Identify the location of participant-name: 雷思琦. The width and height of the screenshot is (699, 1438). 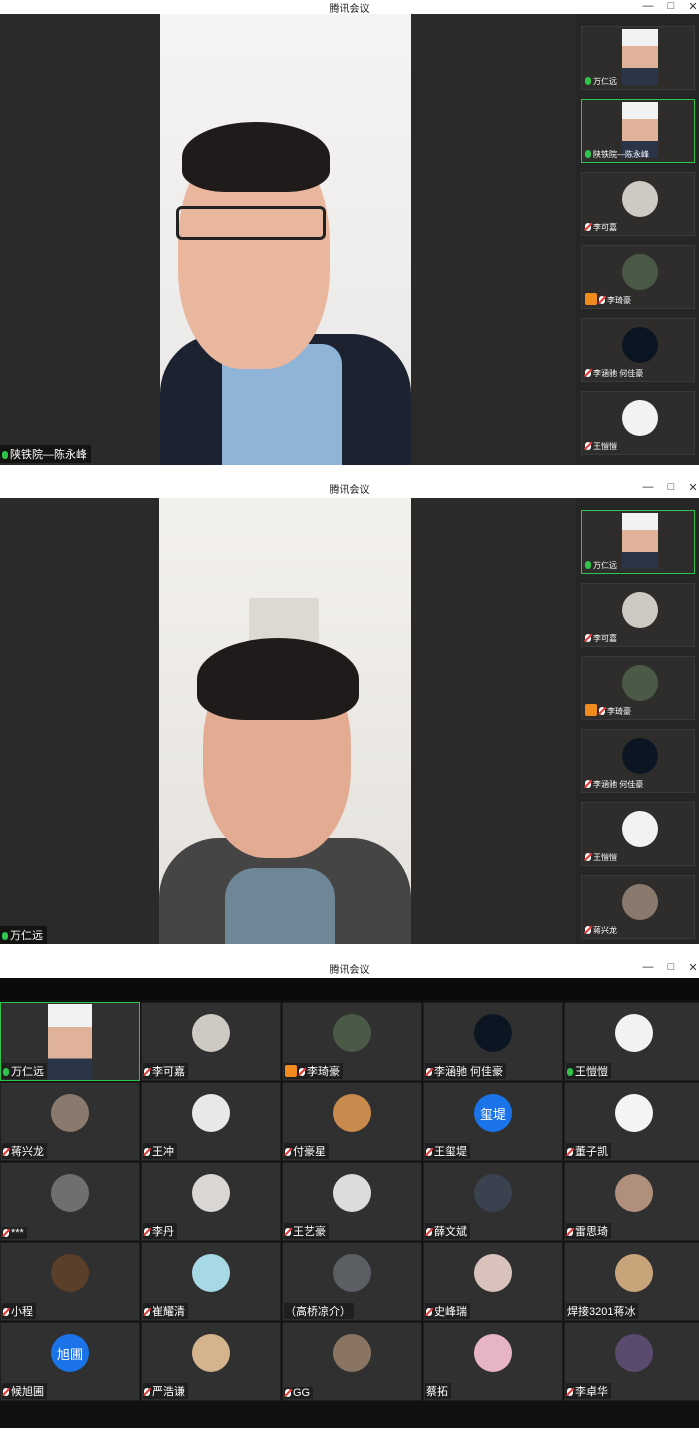
(591, 1232).